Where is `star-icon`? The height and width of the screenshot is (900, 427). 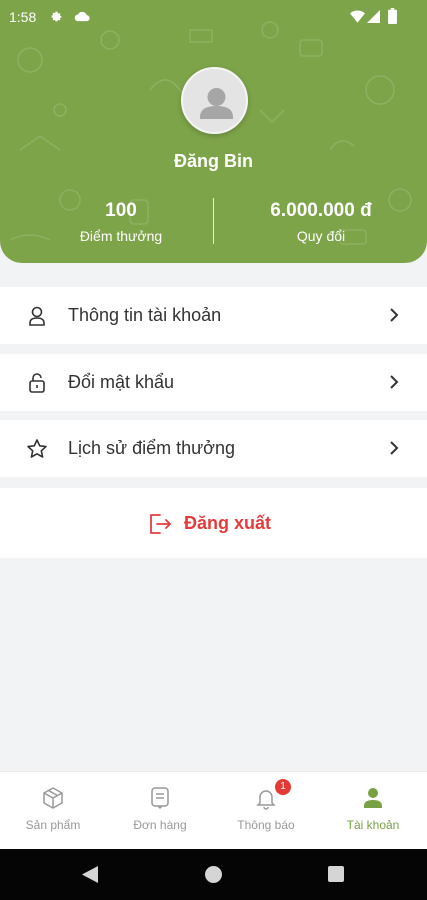
star-icon is located at coordinates (37, 448).